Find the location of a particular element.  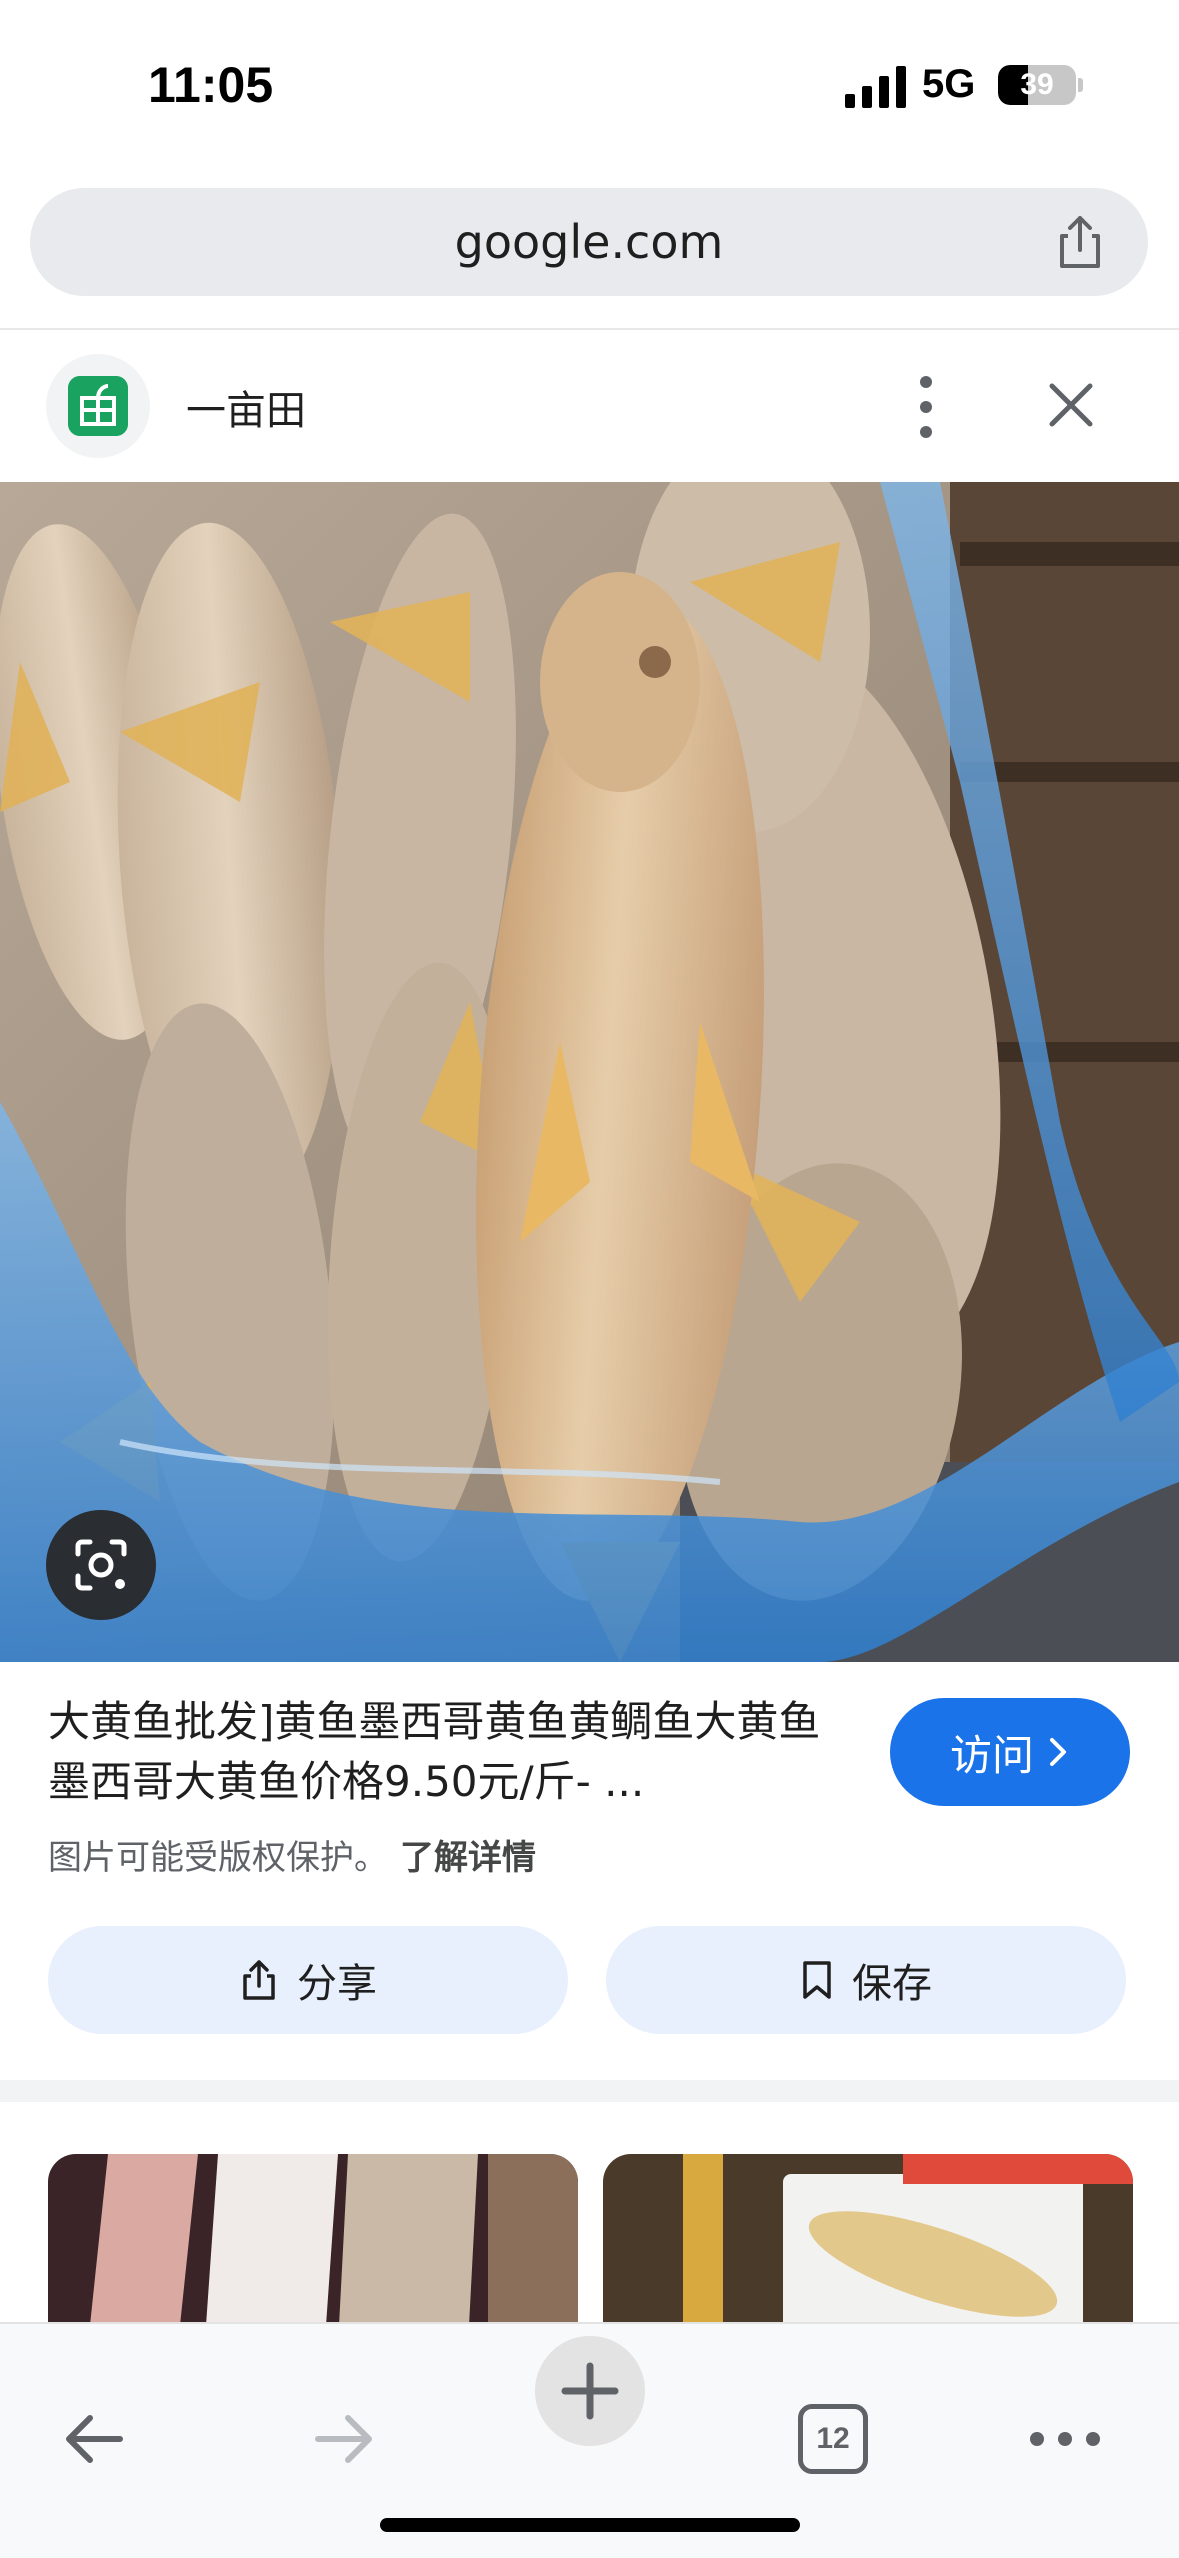

share-button: 分享 is located at coordinates (308, 1980).